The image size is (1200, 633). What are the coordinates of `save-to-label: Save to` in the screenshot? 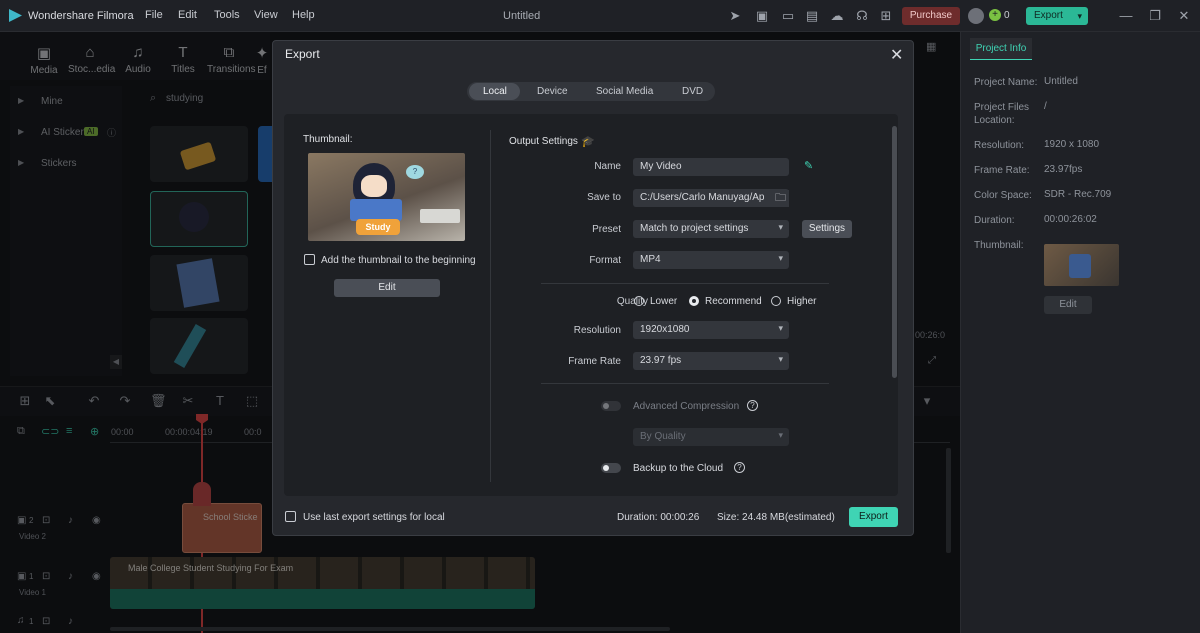 It's located at (604, 197).